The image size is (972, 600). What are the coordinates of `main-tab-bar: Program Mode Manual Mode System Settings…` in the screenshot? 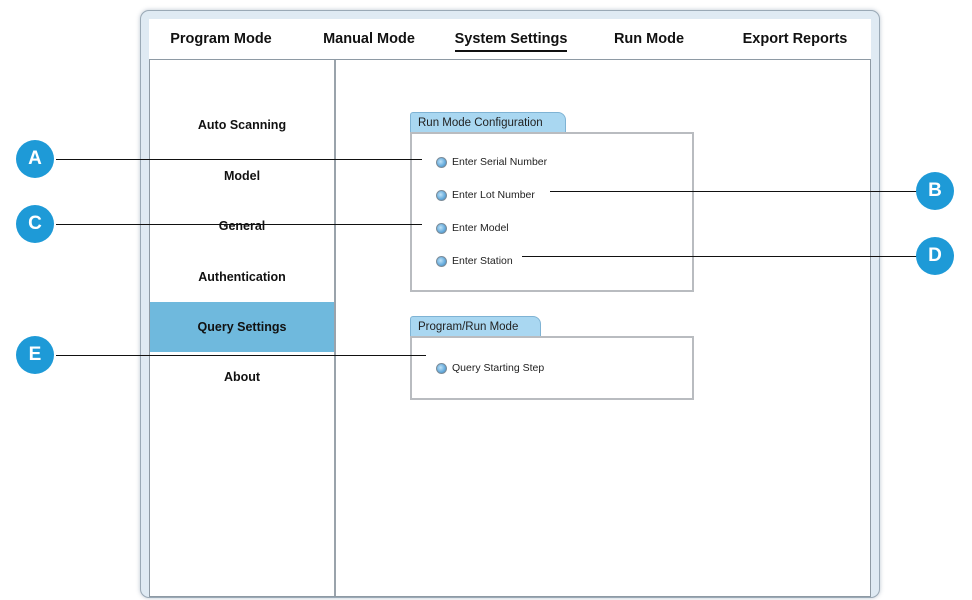 It's located at (510, 39).